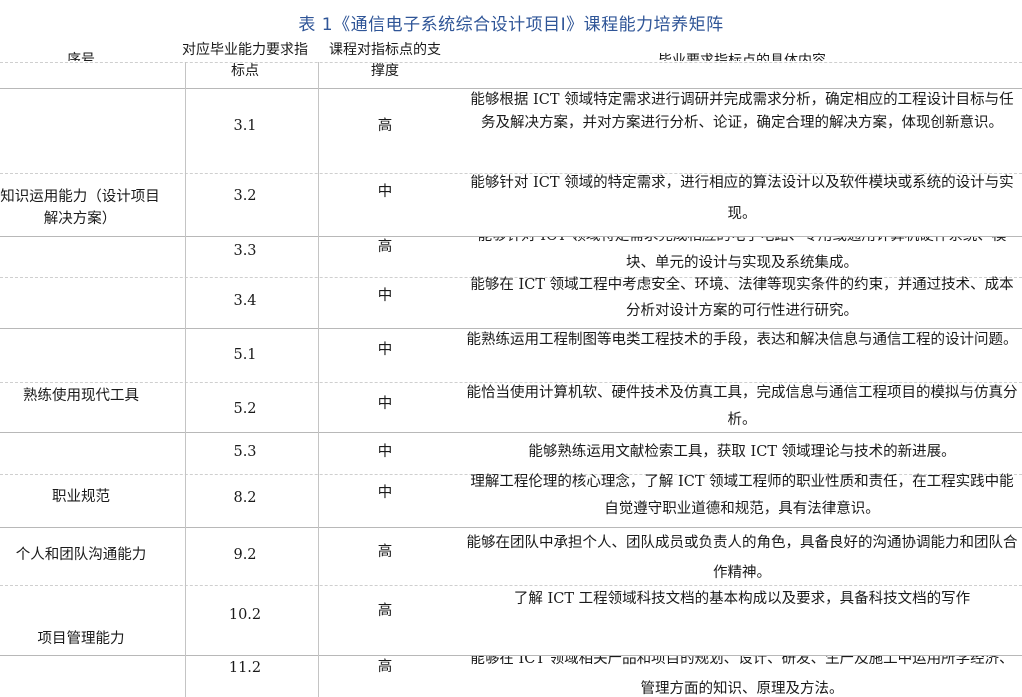  Describe the element at coordinates (245, 301) in the screenshot. I see `indicator-code: 3.4` at that location.